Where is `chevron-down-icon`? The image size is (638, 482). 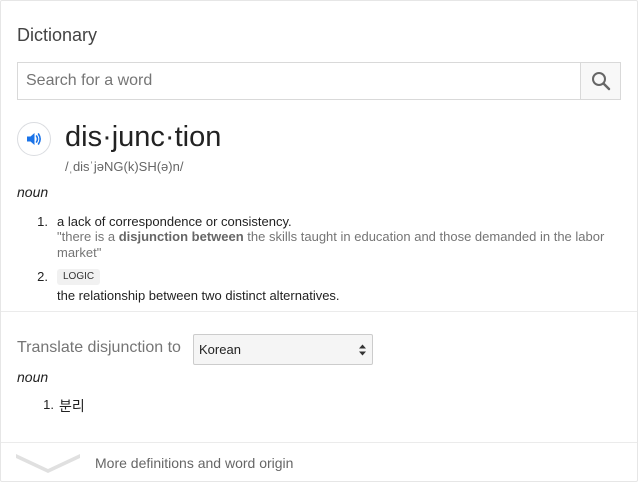
chevron-down-icon is located at coordinates (48, 462).